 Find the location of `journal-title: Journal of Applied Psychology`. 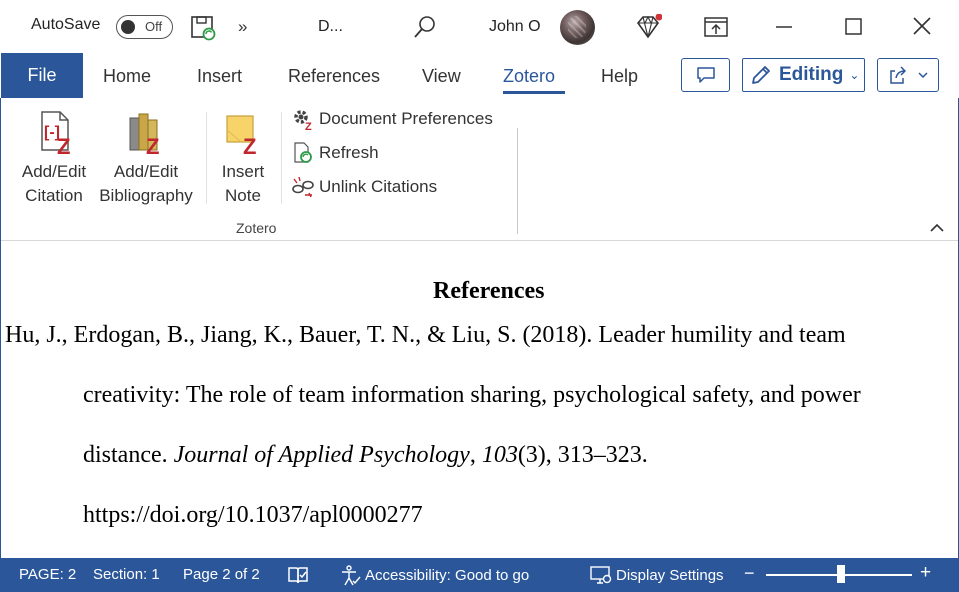

journal-title: Journal of Applied Psychology is located at coordinates (321, 455).